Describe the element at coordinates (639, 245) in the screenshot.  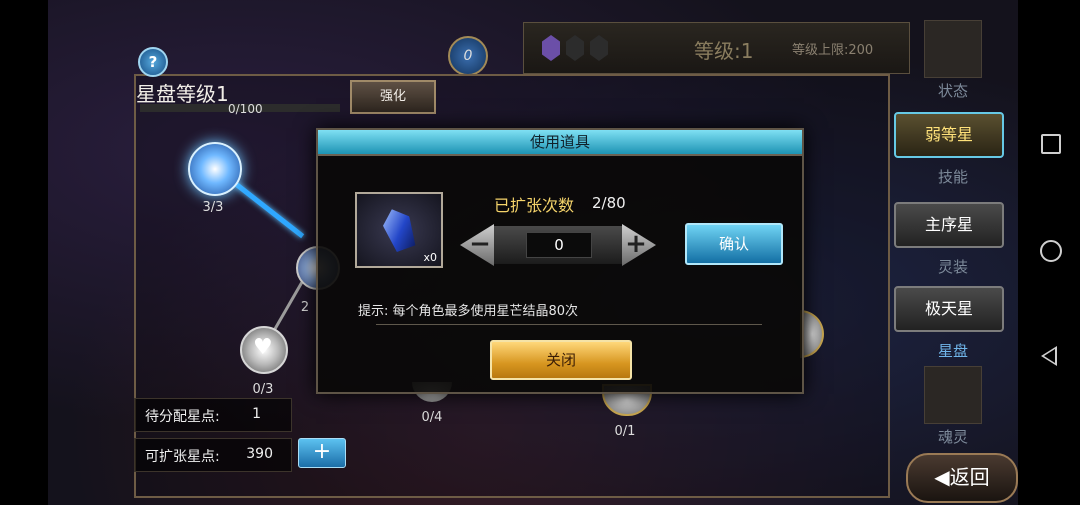
I see `increment-button: +` at that location.